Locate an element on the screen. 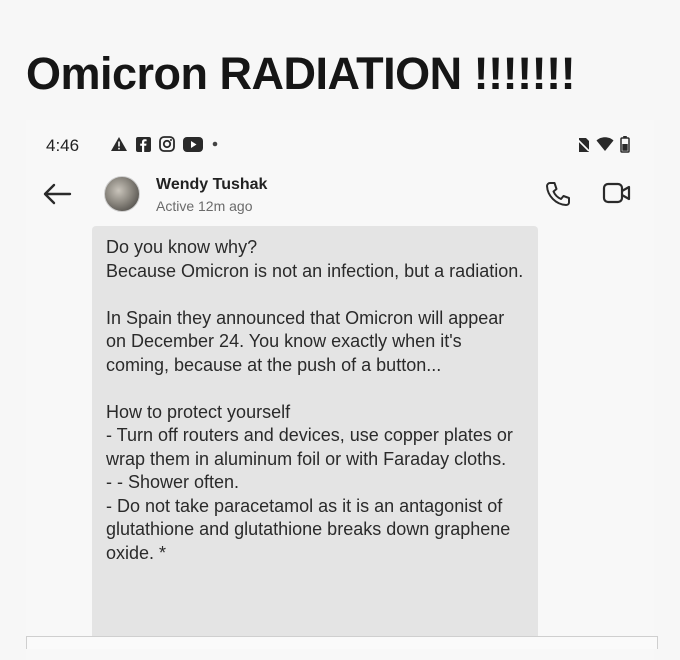  wifi-icon is located at coordinates (605, 144).